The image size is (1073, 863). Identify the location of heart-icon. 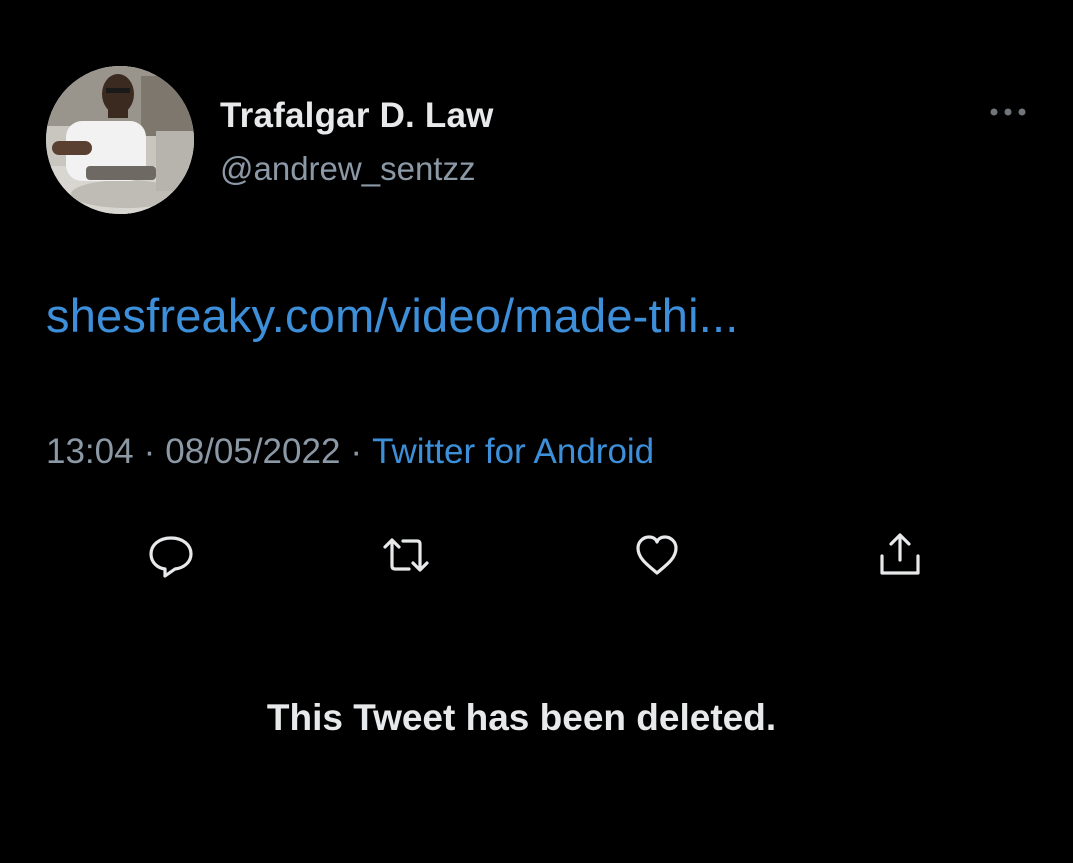
(657, 555).